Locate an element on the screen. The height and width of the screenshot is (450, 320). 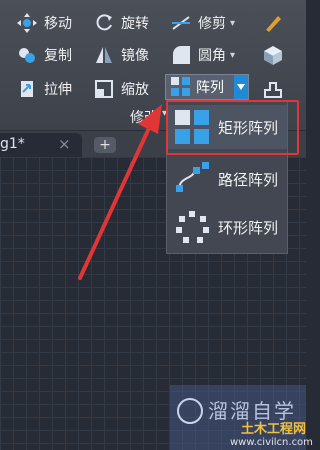
annotation-arrow-icon is located at coordinates (120, 192).